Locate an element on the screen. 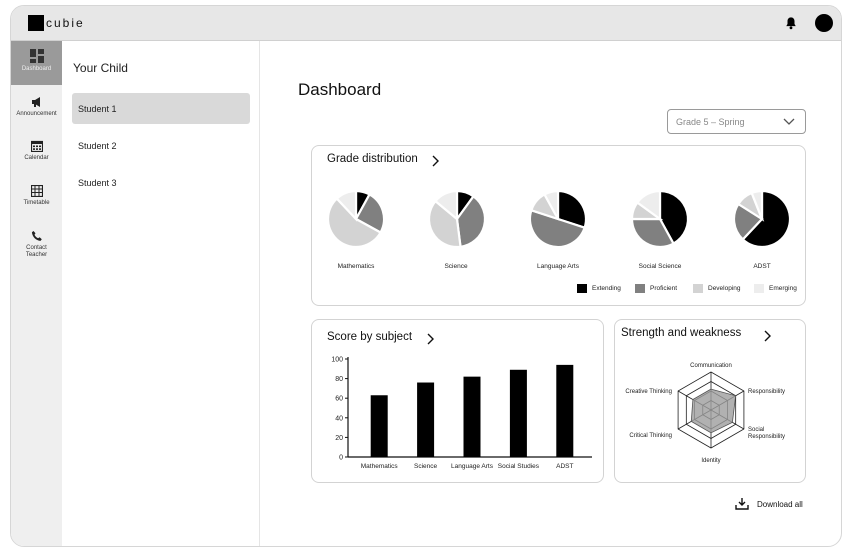 Image resolution: width=842 pixels, height=547 pixels. legend-item: Emerging is located at coordinates (775, 288).